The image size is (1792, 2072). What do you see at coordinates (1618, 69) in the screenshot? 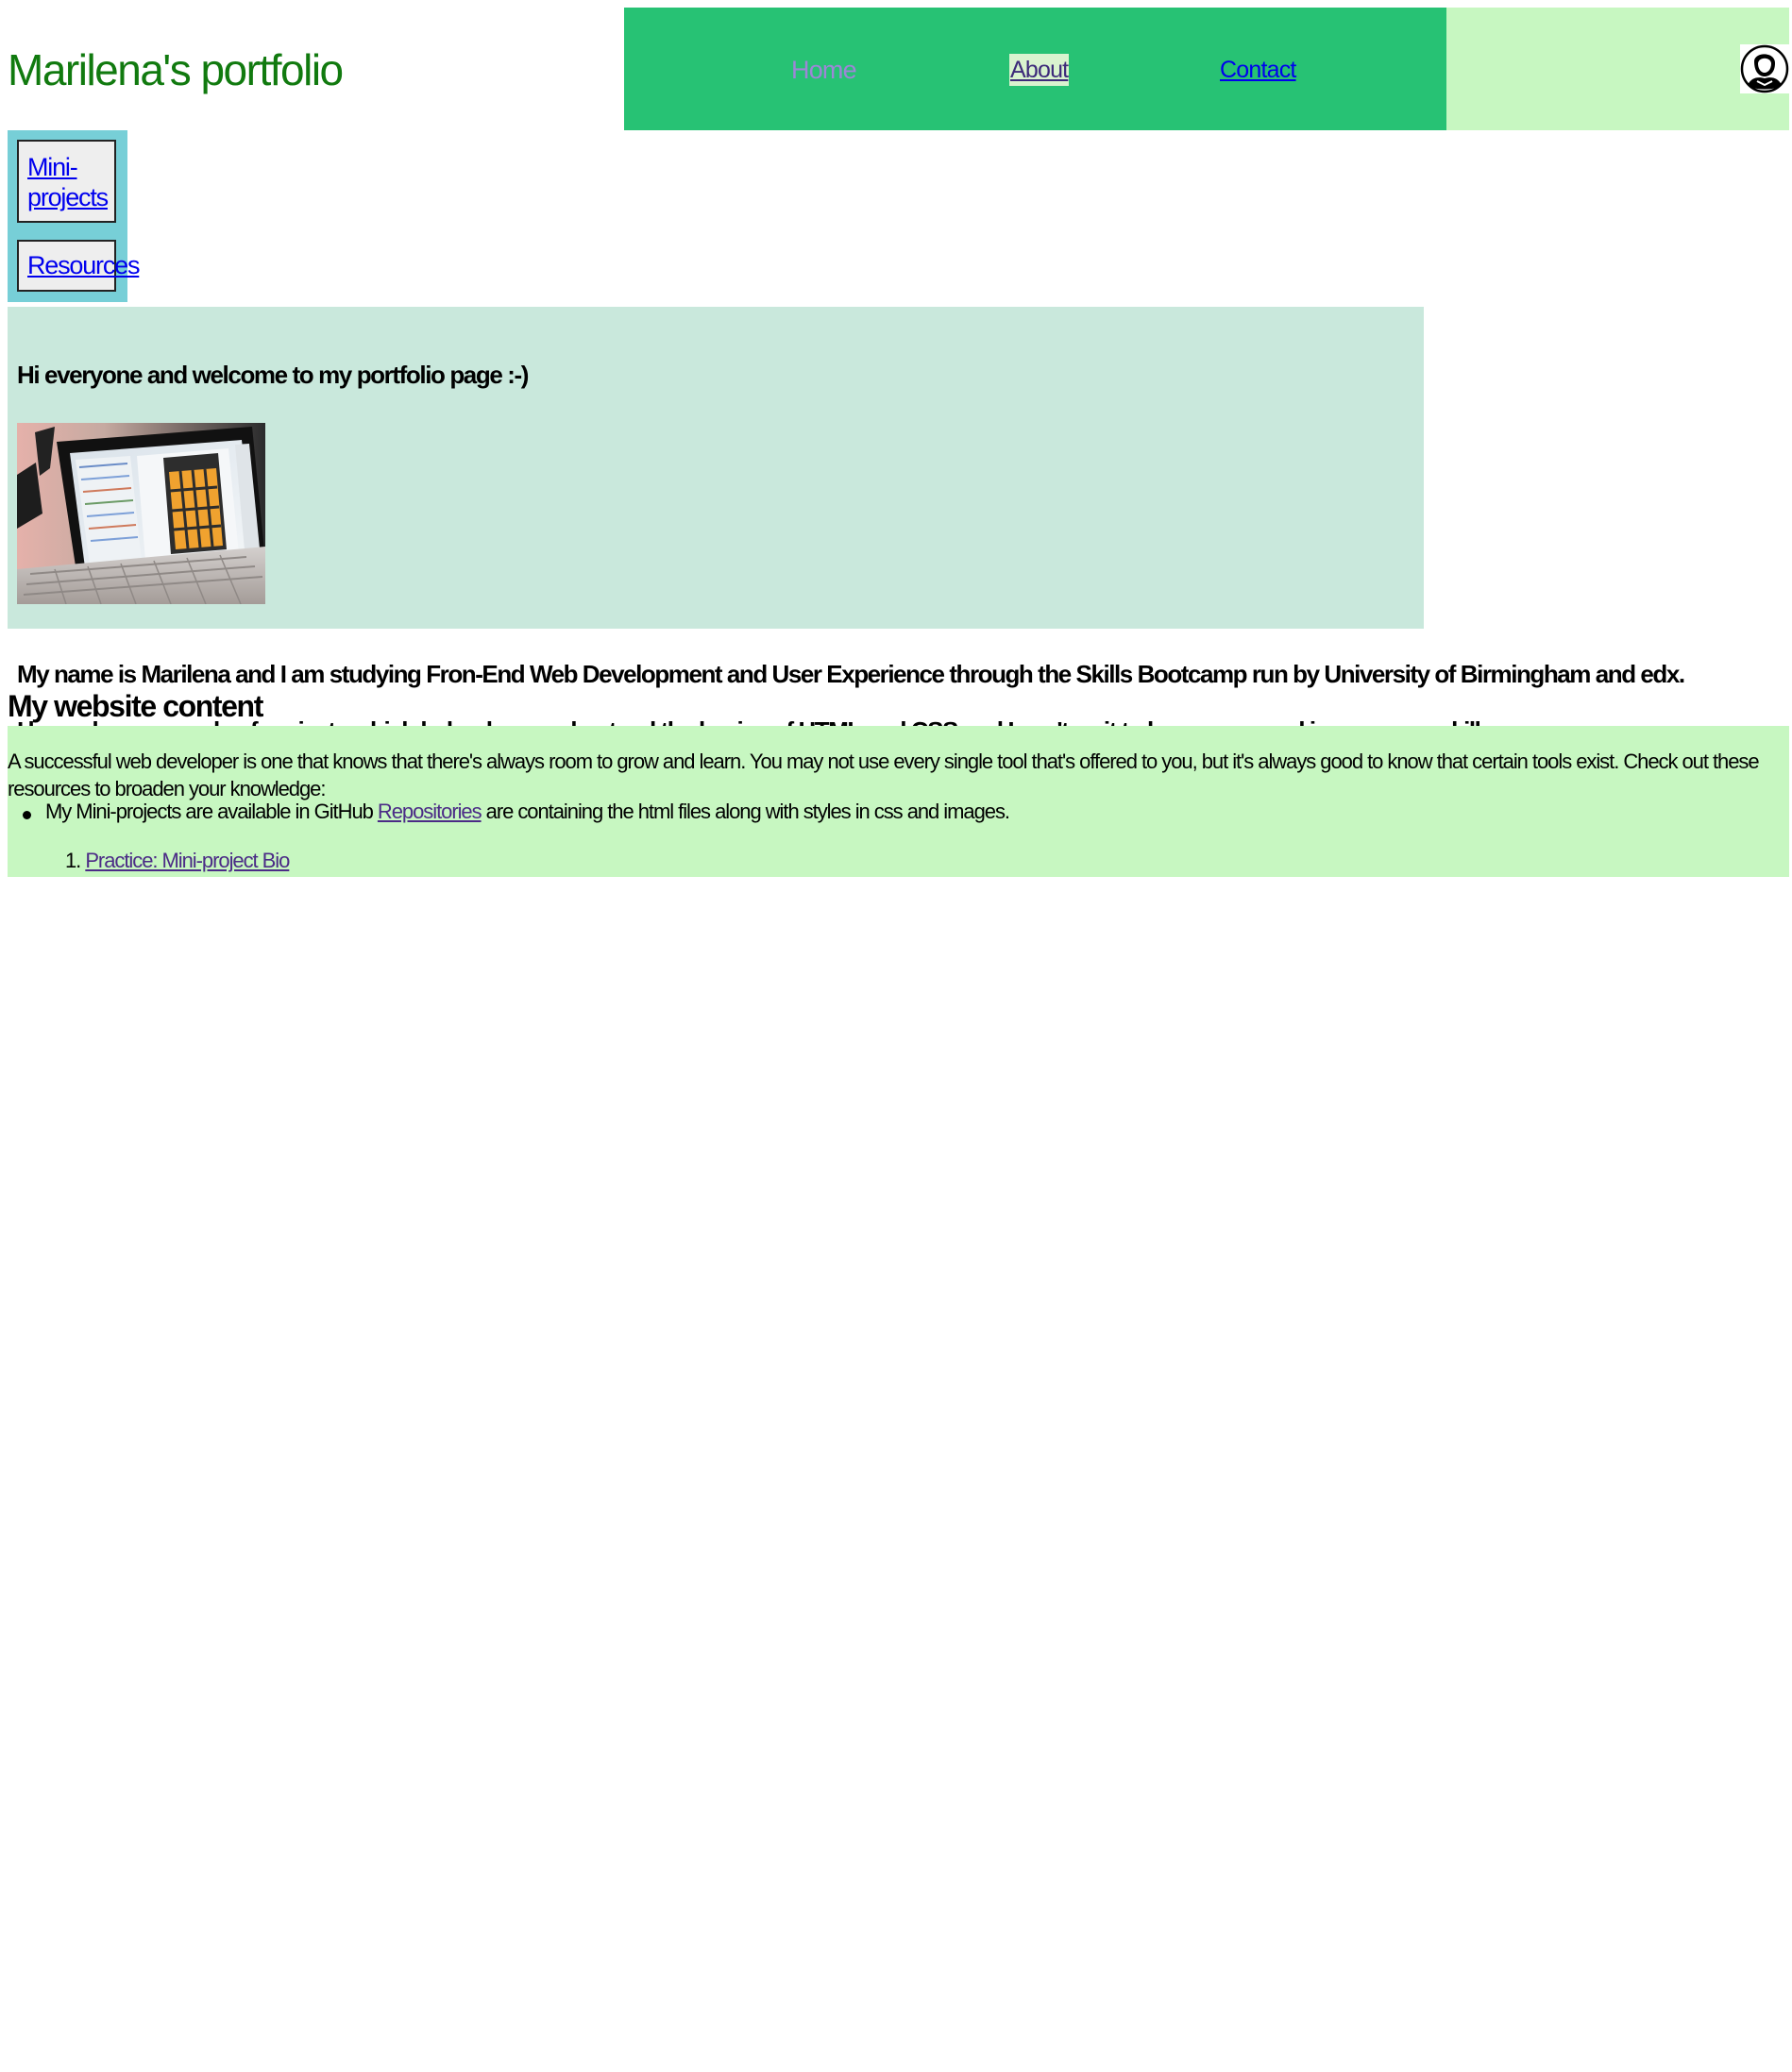
I see `header-avatar-area` at bounding box center [1618, 69].